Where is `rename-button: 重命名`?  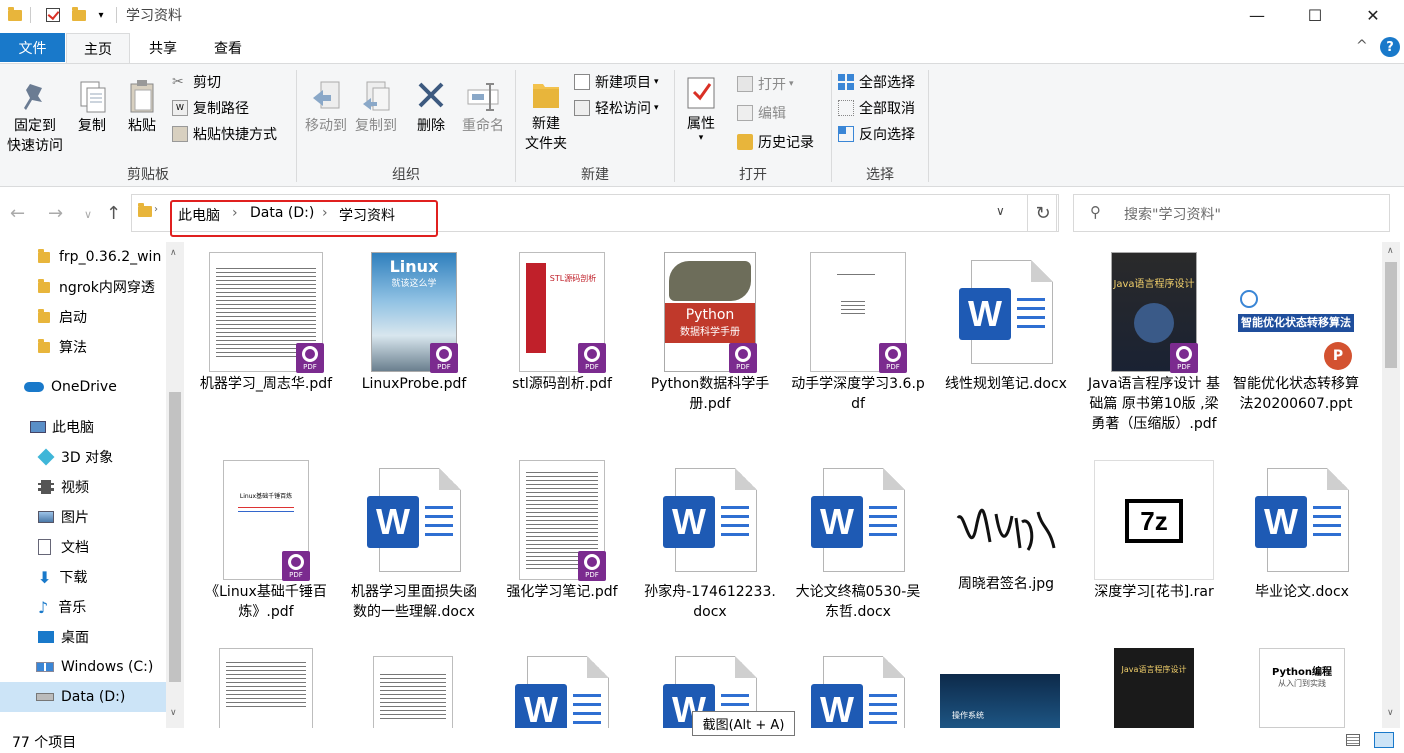
rename-button: 重命名 is located at coordinates (483, 107).